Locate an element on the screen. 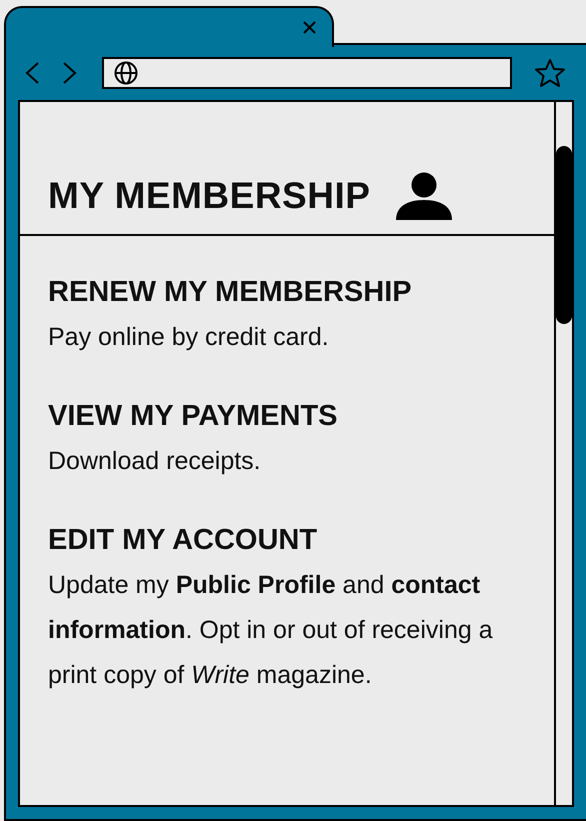 This screenshot has width=586, height=821. back-button is located at coordinates (32, 72).